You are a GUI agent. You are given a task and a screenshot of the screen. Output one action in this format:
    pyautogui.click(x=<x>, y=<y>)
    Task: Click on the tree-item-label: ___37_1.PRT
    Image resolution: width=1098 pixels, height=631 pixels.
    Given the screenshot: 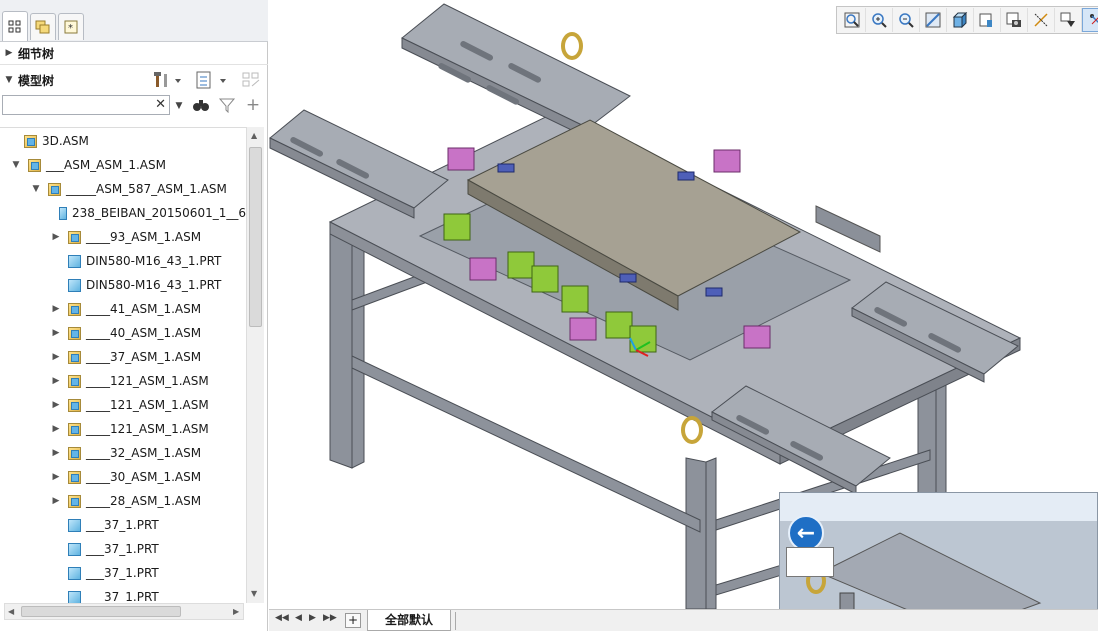 What is the action you would take?
    pyautogui.click(x=122, y=573)
    